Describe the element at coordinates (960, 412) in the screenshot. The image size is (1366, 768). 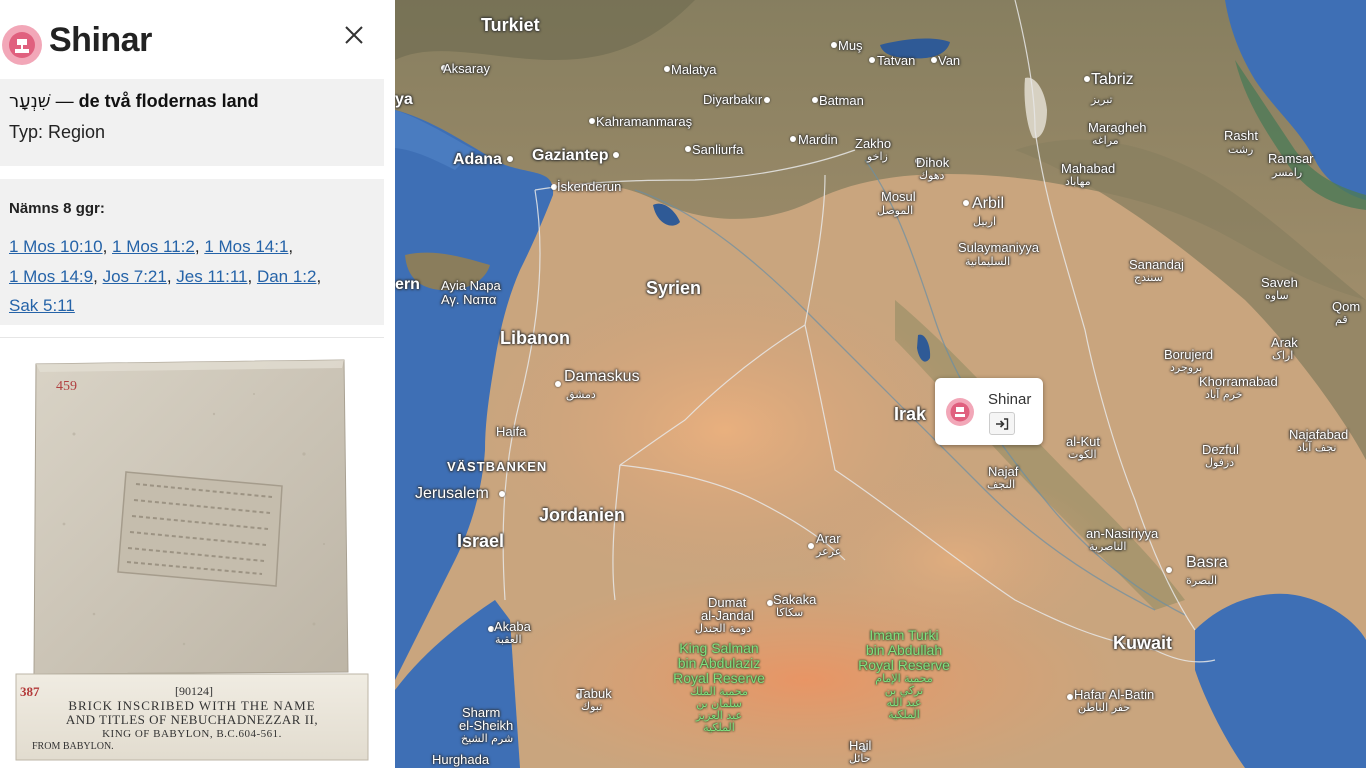
I see `place-pin-icon` at that location.